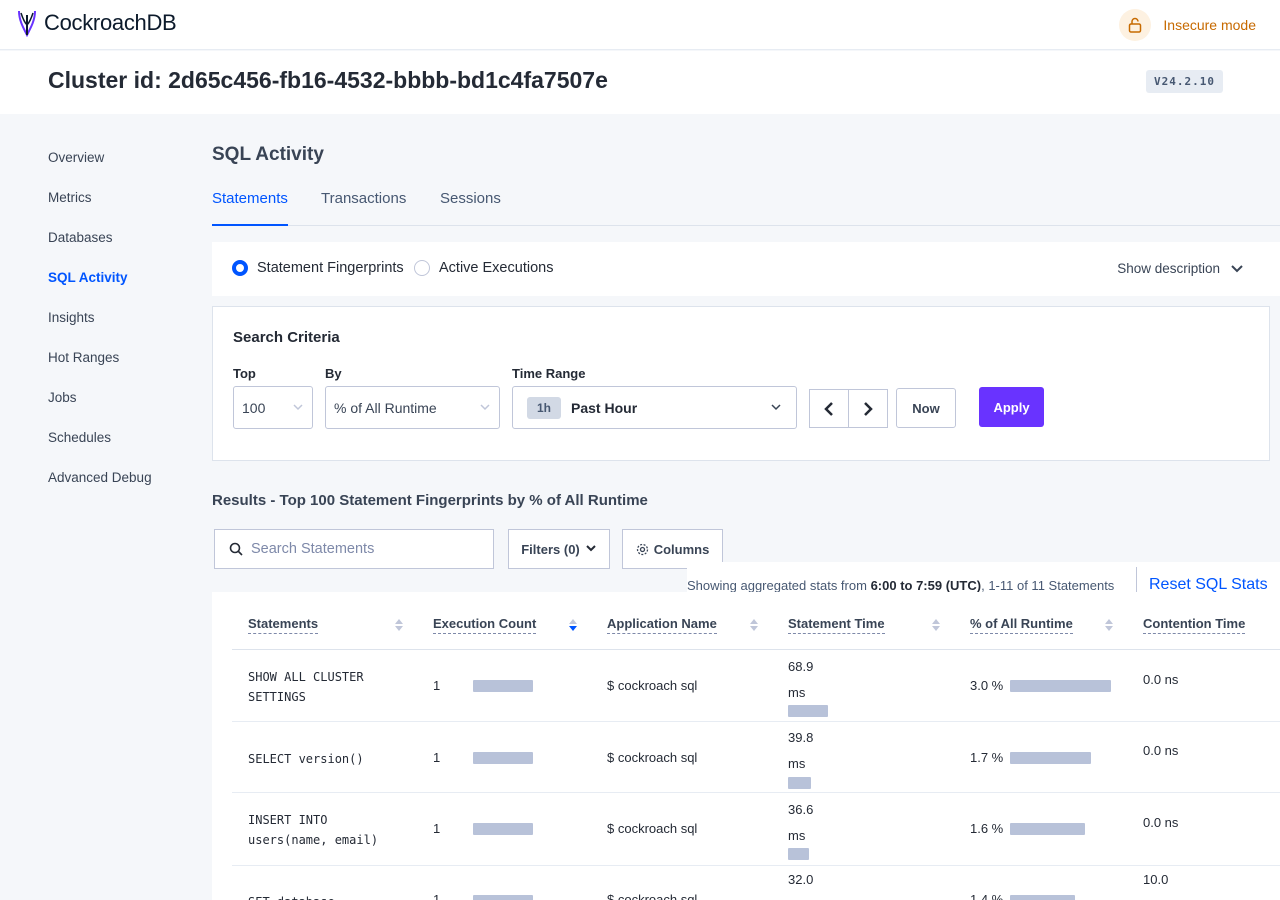 The image size is (1280, 900). Describe the element at coordinates (987, 685) in the screenshot. I see `runtime-percent: 3.0 %` at that location.